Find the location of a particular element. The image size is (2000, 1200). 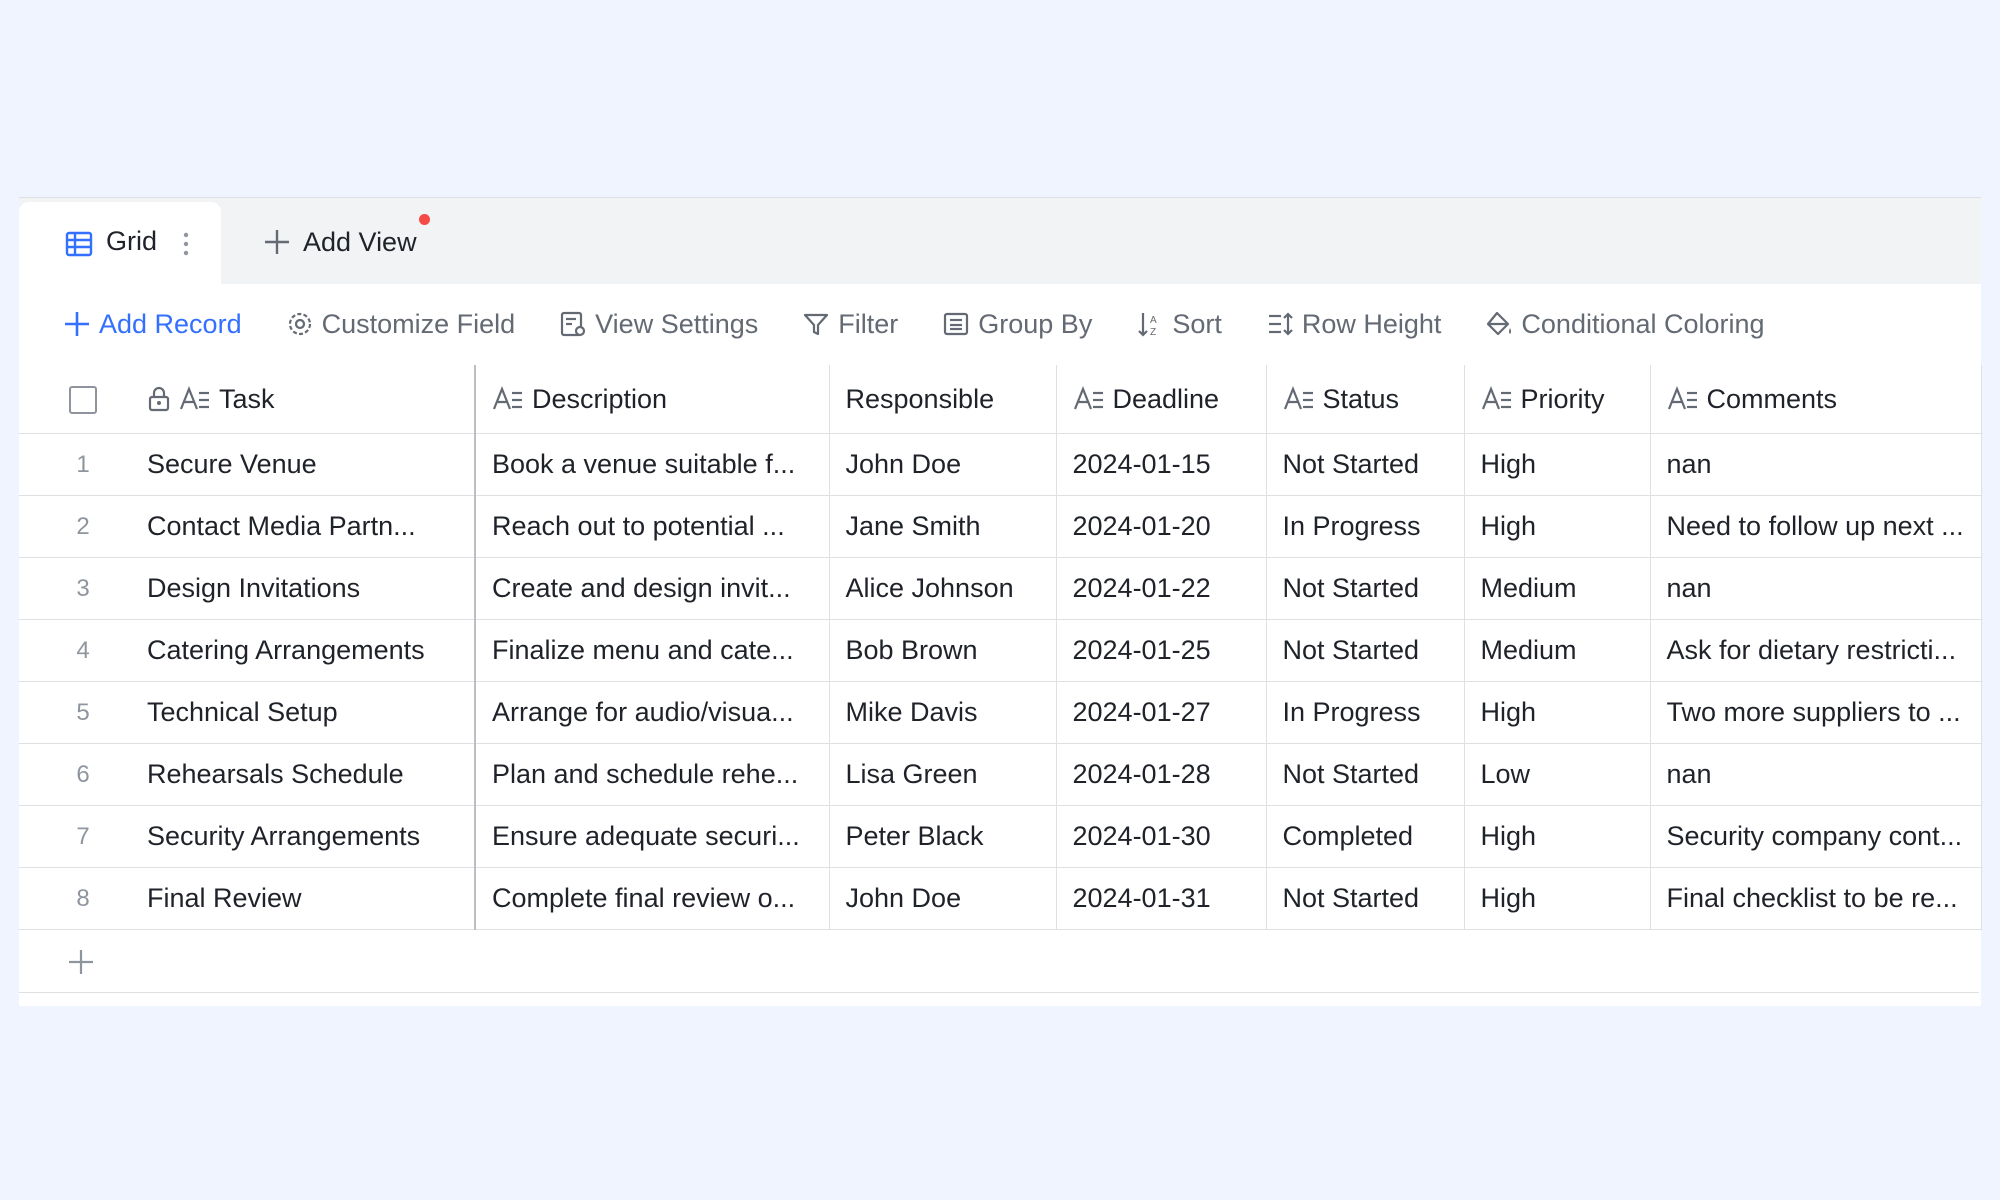

sort-button: A Z Sort is located at coordinates (1179, 324).